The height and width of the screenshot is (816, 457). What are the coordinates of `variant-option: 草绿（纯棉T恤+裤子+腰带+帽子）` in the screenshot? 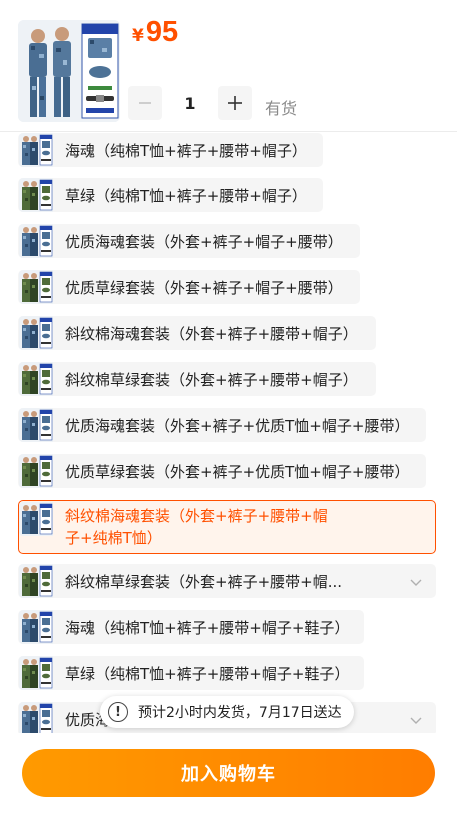 It's located at (170, 195).